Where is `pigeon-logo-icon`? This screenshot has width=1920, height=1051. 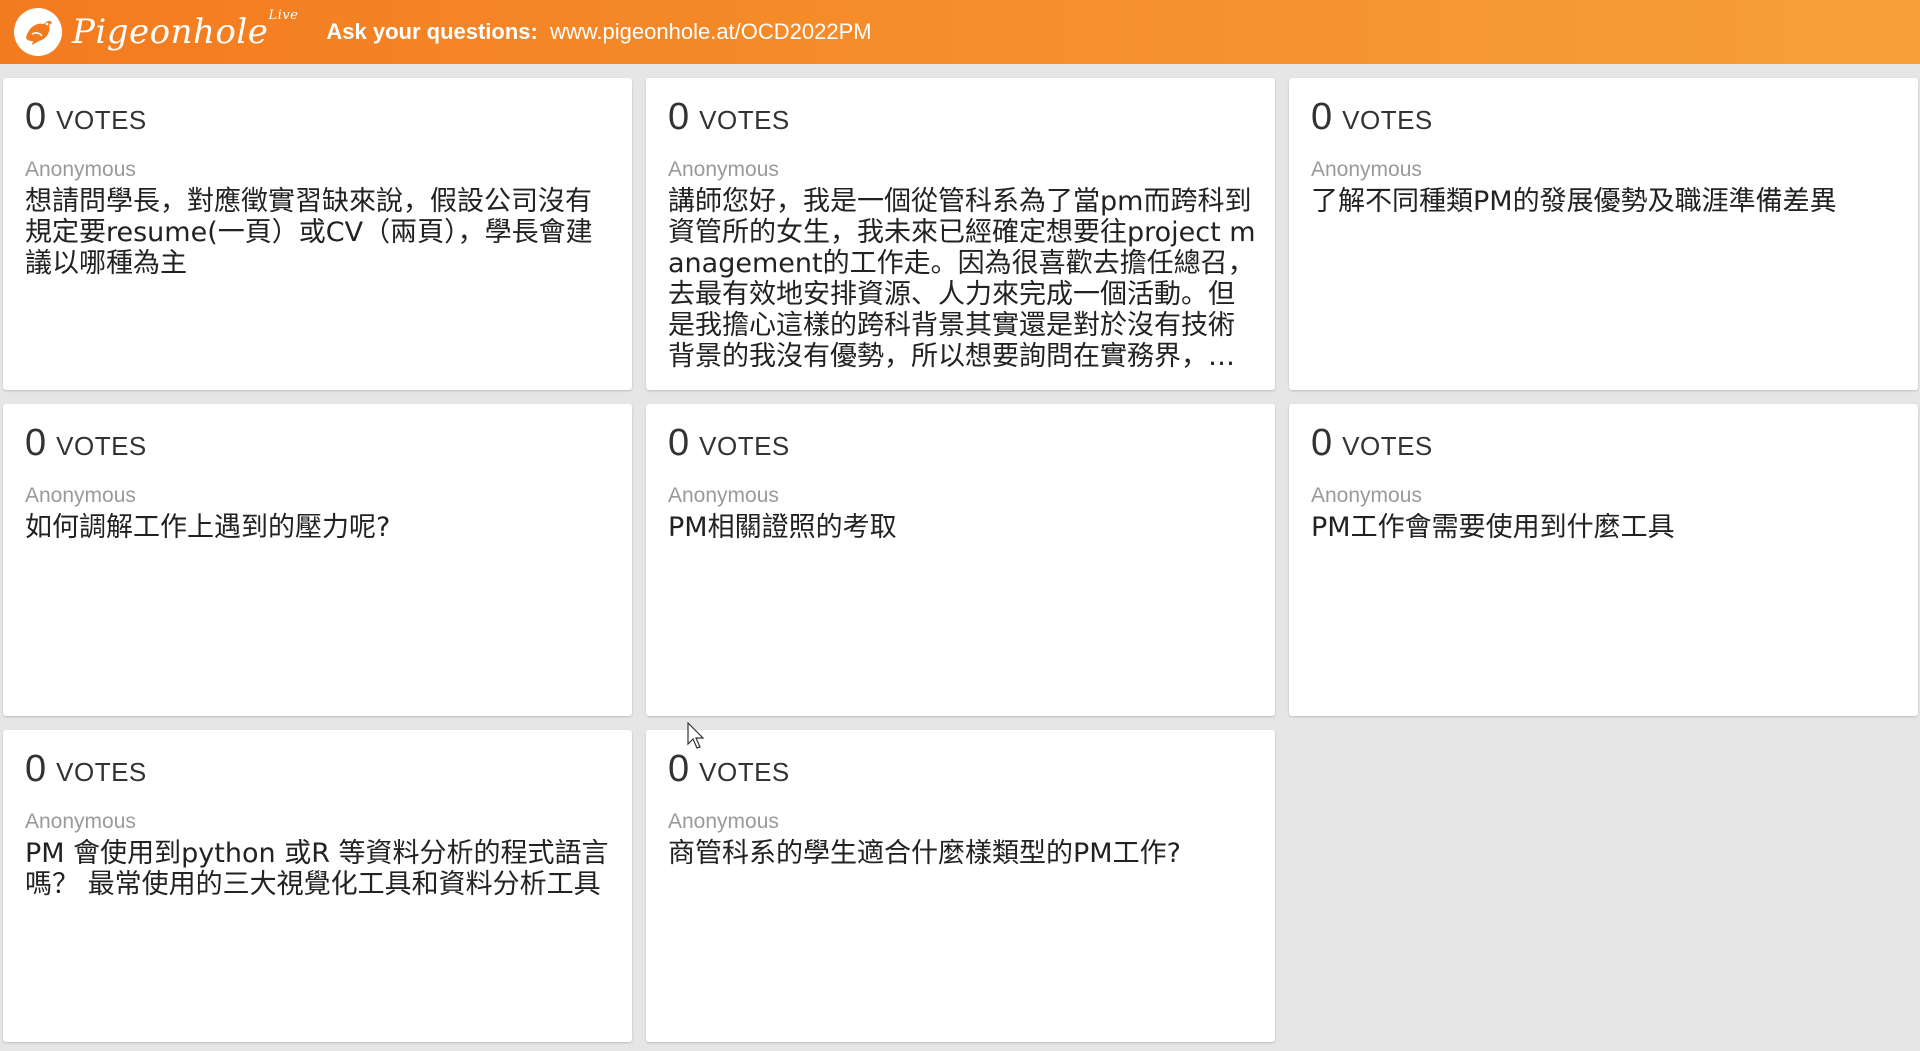
pigeon-logo-icon is located at coordinates (38, 32).